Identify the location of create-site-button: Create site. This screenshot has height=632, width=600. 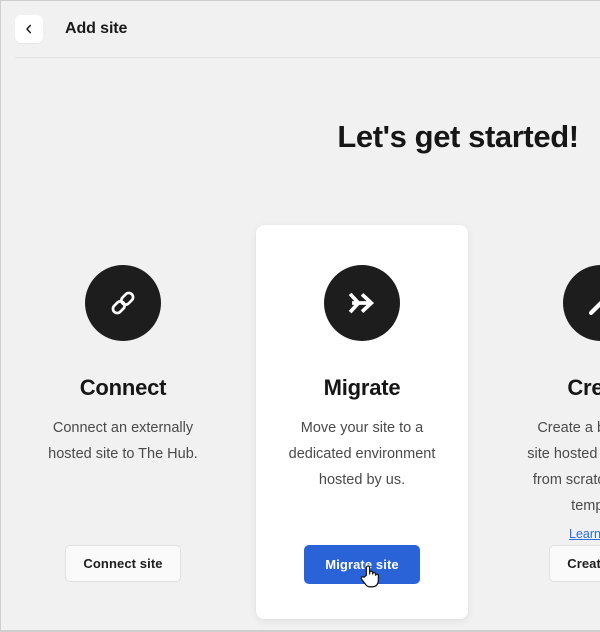
(574, 563).